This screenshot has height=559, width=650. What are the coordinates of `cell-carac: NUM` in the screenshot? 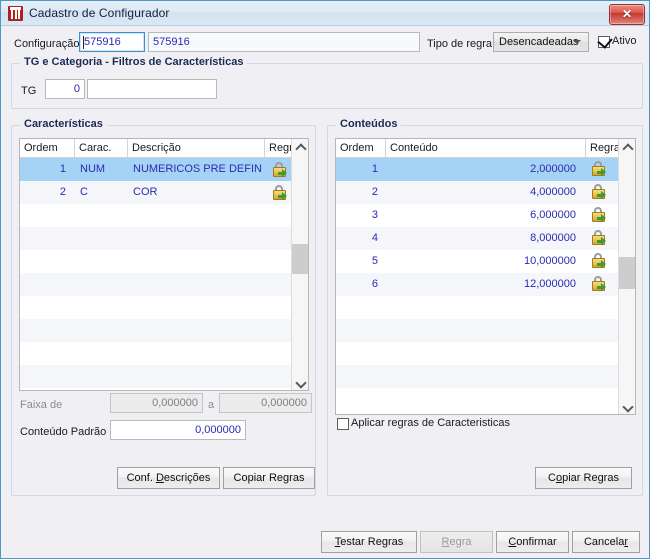 It's located at (93, 169).